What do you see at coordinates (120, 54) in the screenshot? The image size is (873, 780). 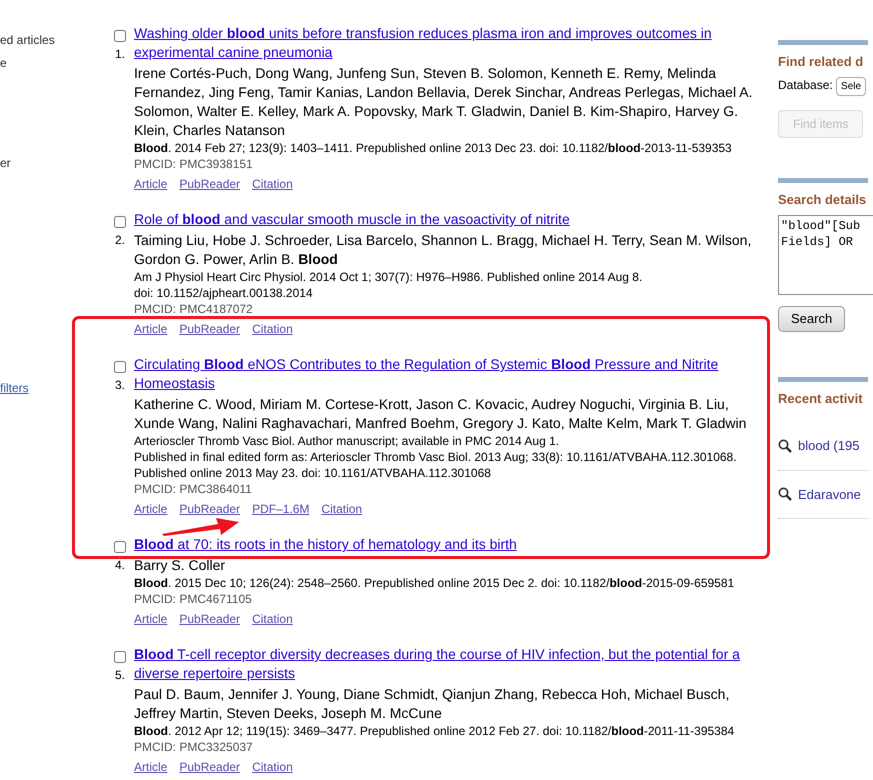 I see `result-number: 1.` at bounding box center [120, 54].